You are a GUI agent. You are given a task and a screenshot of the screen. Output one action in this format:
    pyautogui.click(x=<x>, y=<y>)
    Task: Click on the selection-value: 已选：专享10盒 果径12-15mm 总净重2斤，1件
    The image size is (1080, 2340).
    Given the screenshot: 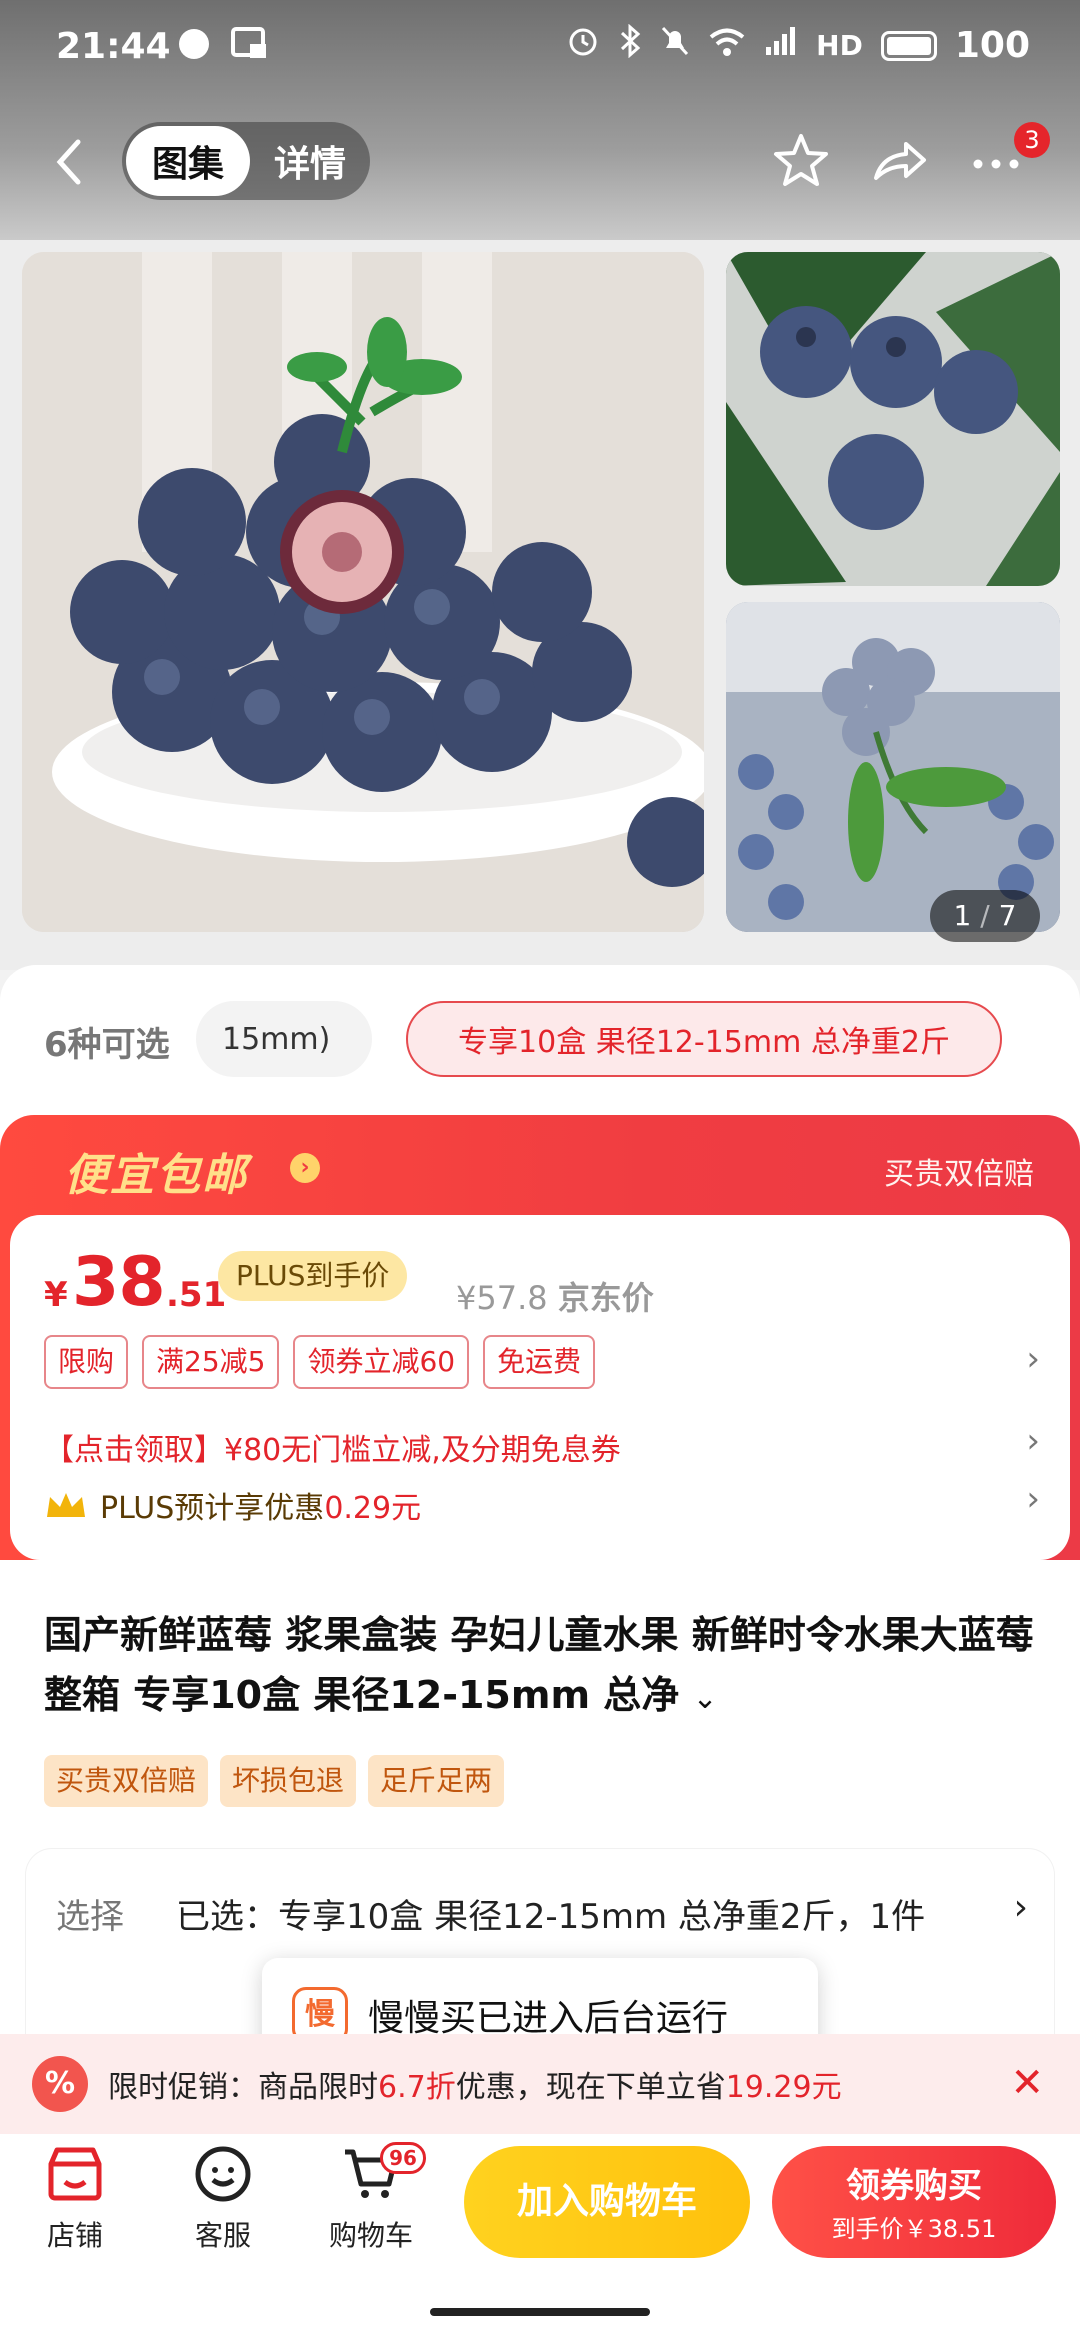 What is the action you would take?
    pyautogui.click(x=551, y=1917)
    